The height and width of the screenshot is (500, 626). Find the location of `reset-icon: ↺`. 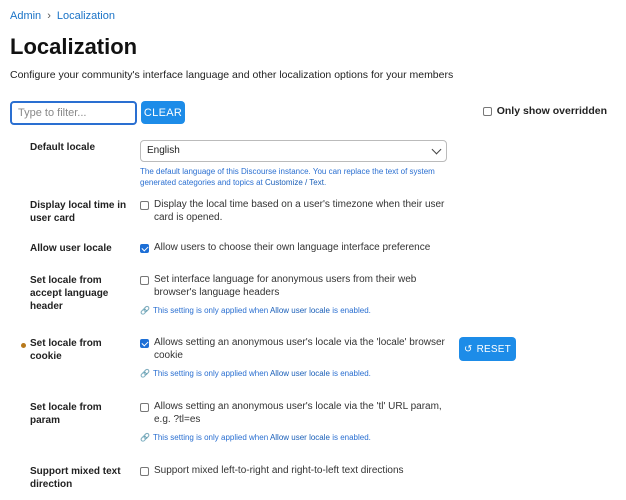

reset-icon: ↺ is located at coordinates (468, 349).